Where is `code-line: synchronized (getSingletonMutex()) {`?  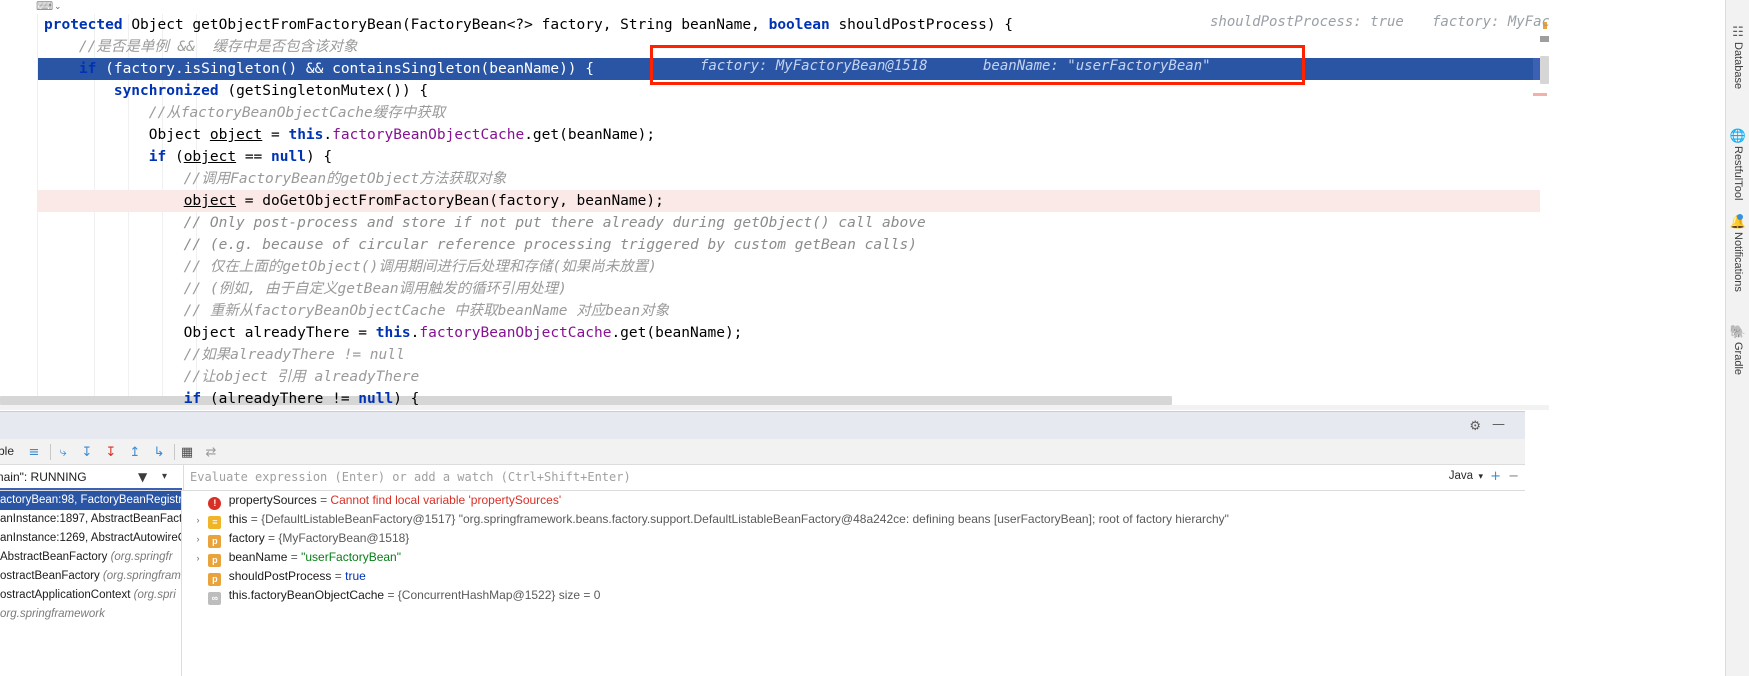
code-line: synchronized (getSingletonMutex()) { is located at coordinates (793, 91).